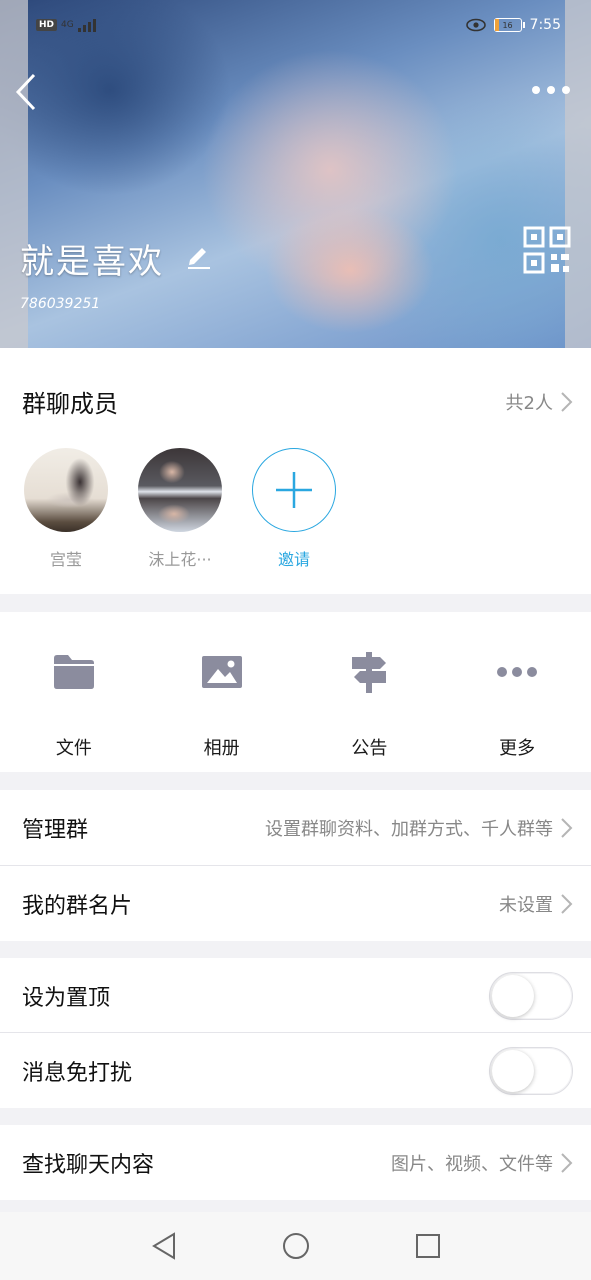 Image resolution: width=591 pixels, height=1280 pixels. Describe the element at coordinates (293, 559) in the screenshot. I see `invite-label: 邀请` at that location.